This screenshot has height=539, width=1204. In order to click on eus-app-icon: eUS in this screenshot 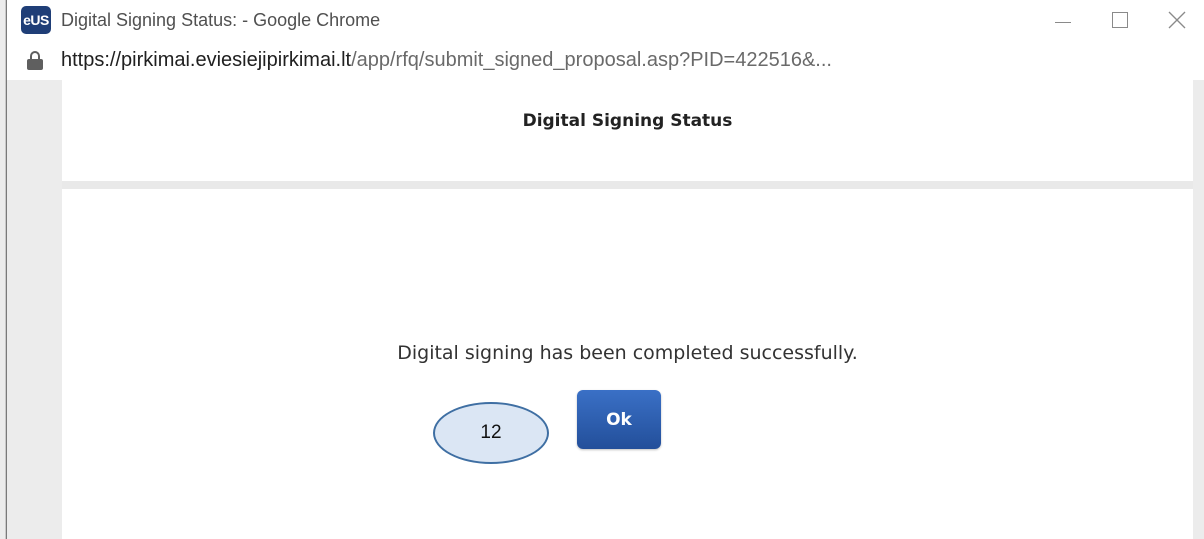, I will do `click(36, 20)`.